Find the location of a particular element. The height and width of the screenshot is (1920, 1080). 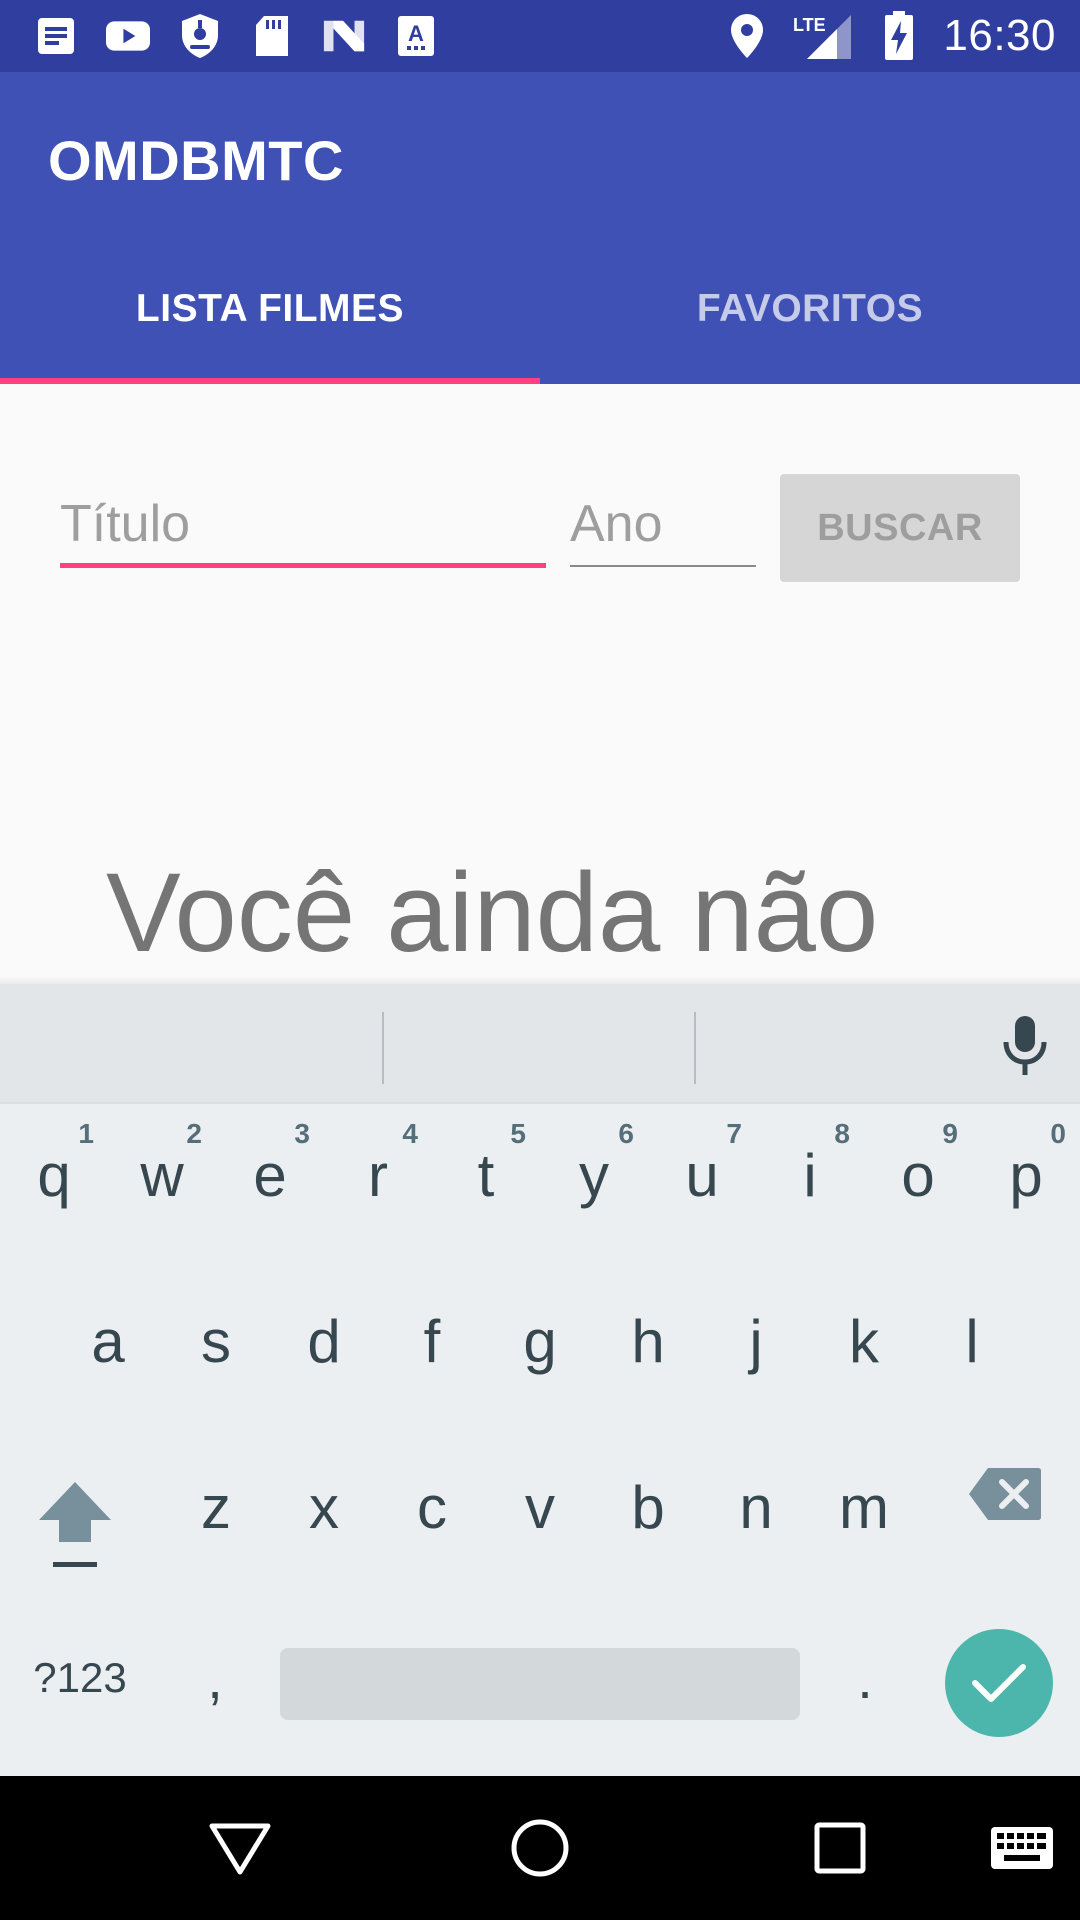

key-m: m is located at coordinates (864, 1507).